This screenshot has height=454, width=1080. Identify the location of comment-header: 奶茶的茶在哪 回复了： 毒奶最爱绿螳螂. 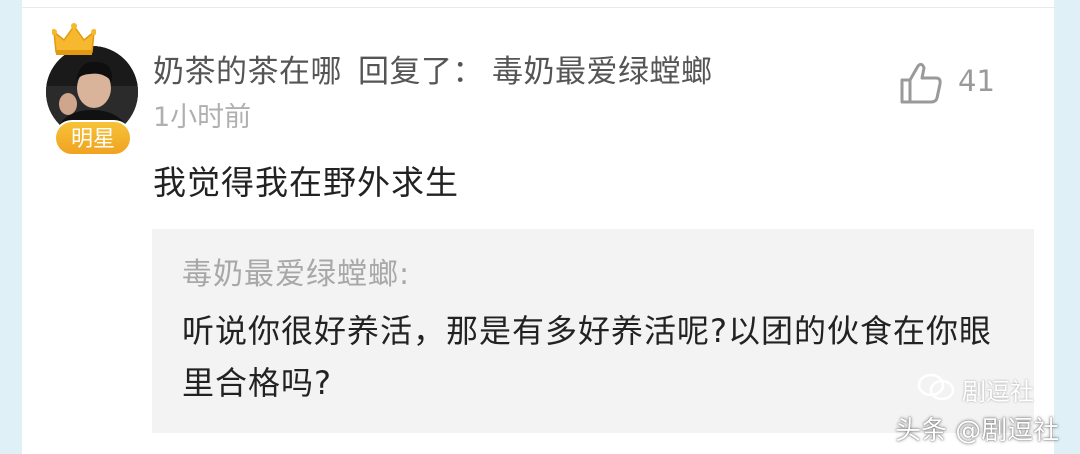
(433, 68).